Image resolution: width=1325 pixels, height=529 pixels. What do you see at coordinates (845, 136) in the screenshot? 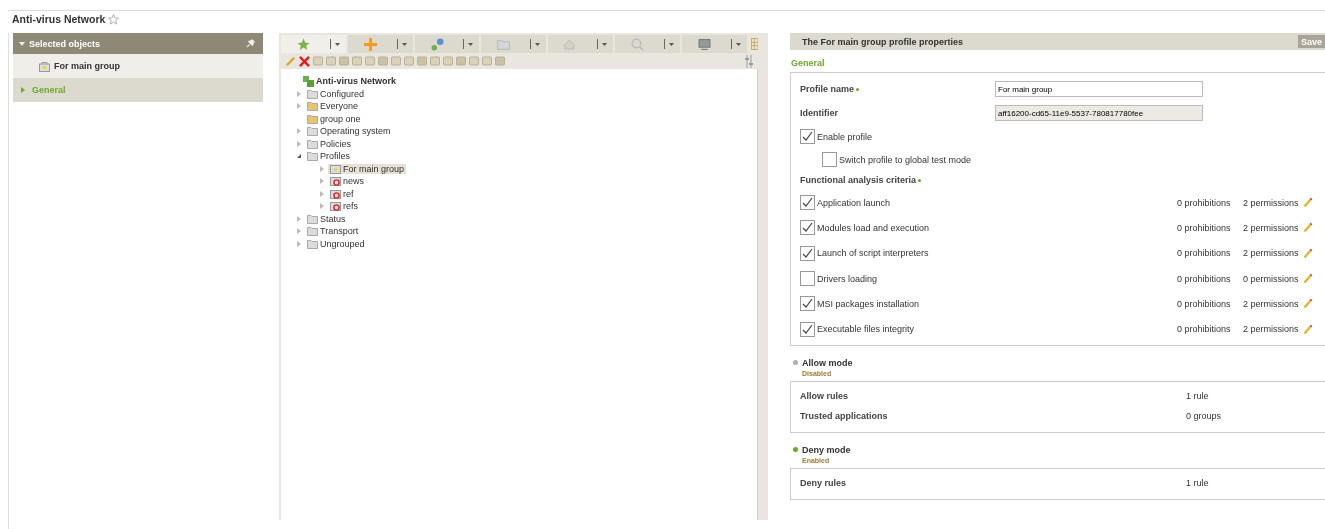
I see `checkbox-label: Enable profile` at bounding box center [845, 136].